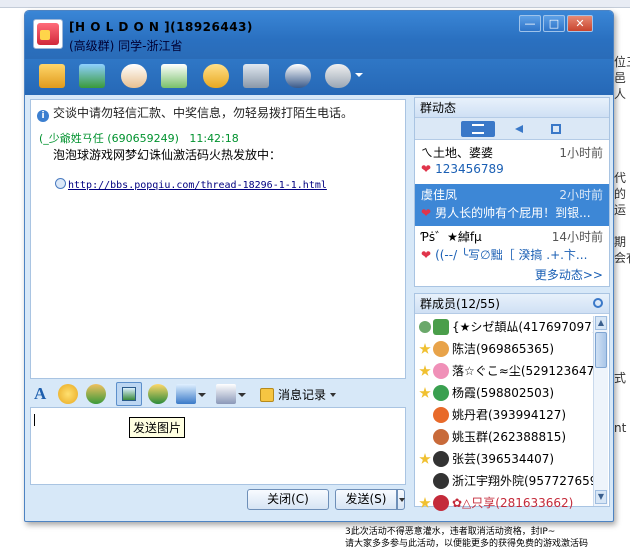 The image size is (630, 550). Describe the element at coordinates (34, 420) in the screenshot. I see `text-caret` at that location.